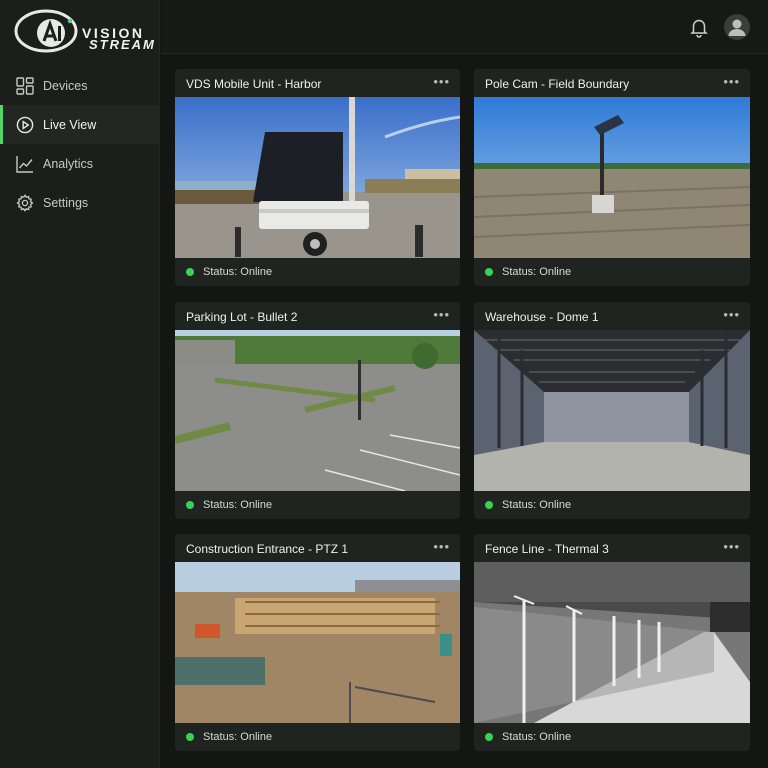 This screenshot has width=768, height=768. I want to click on sidebar-item-label: Devices, so click(65, 85).